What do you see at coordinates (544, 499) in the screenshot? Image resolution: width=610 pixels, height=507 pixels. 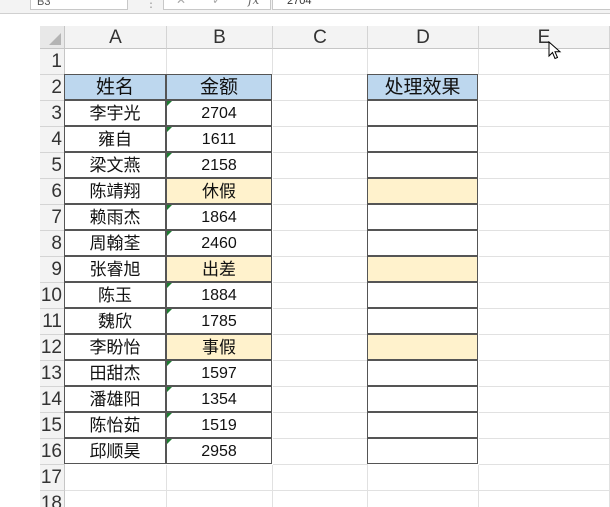 I see `cell-e18` at bounding box center [544, 499].